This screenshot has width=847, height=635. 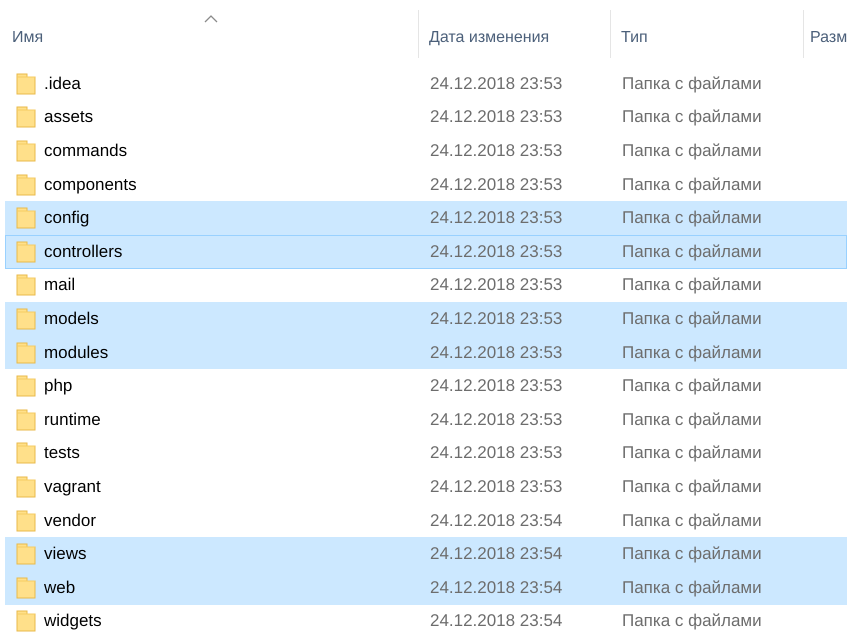 I want to click on file-row: .idea 24.12.2018 23:53 Папка с файлами, so click(x=426, y=84).